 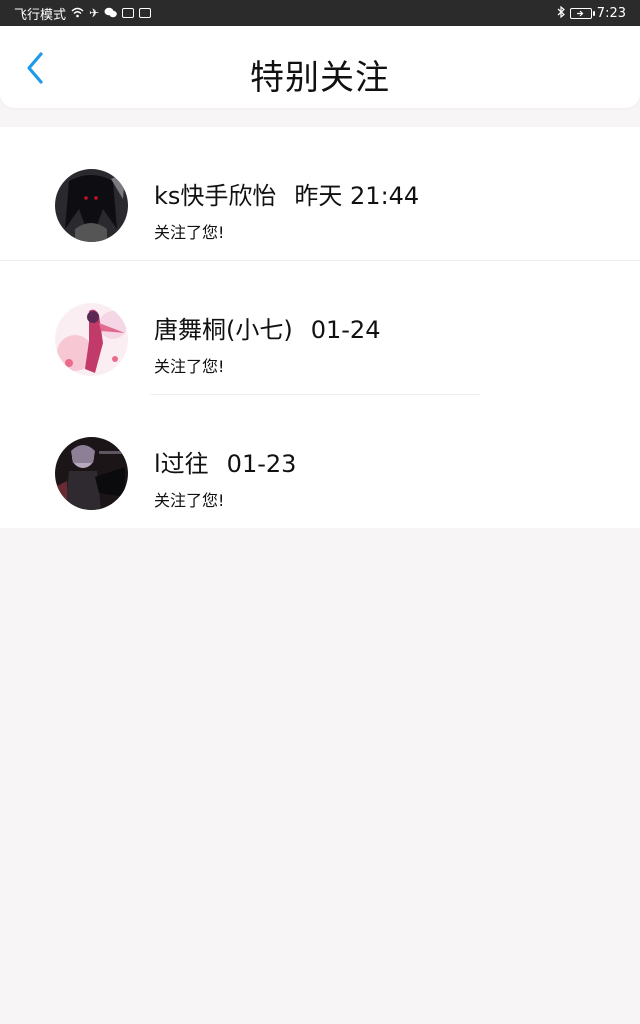 I want to click on list-item: 唐舞桐(小七) 01-24 关注了您!, so click(x=320, y=328).